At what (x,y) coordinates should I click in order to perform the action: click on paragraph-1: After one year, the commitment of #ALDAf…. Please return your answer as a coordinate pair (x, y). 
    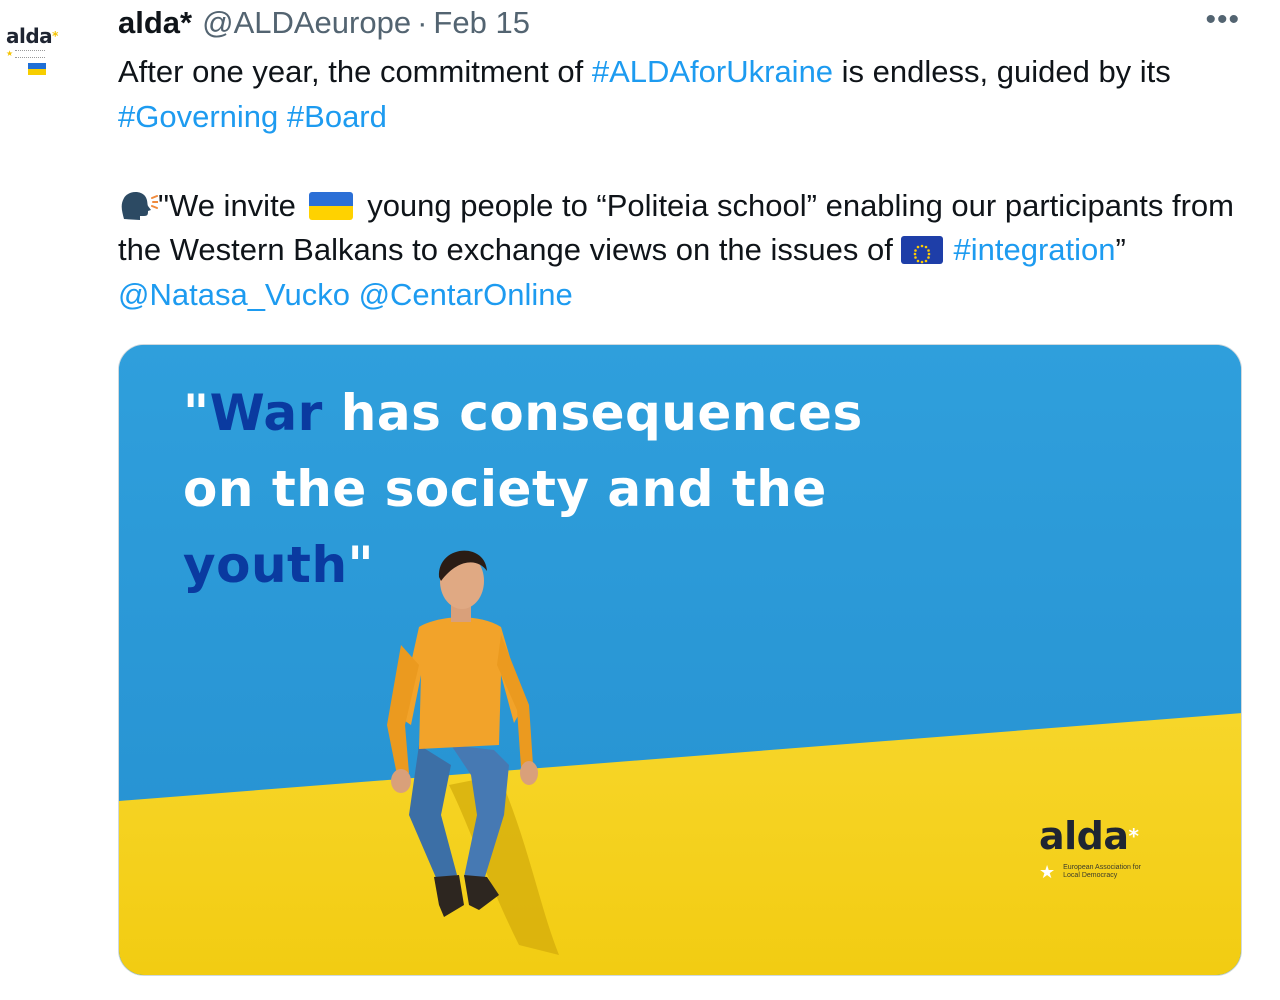
    Looking at the image, I should click on (644, 94).